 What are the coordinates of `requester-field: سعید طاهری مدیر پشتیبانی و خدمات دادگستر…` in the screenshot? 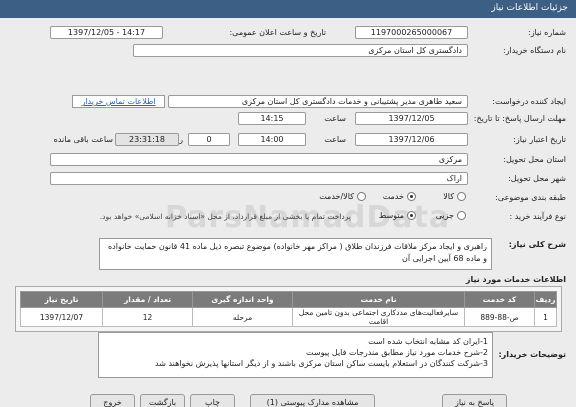 It's located at (318, 101).